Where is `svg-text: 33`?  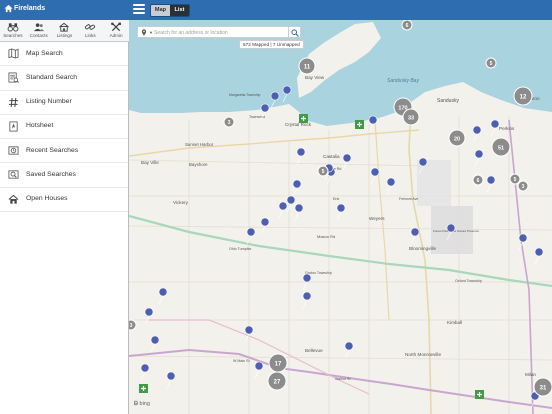
svg-text: 33 is located at coordinates (411, 119).